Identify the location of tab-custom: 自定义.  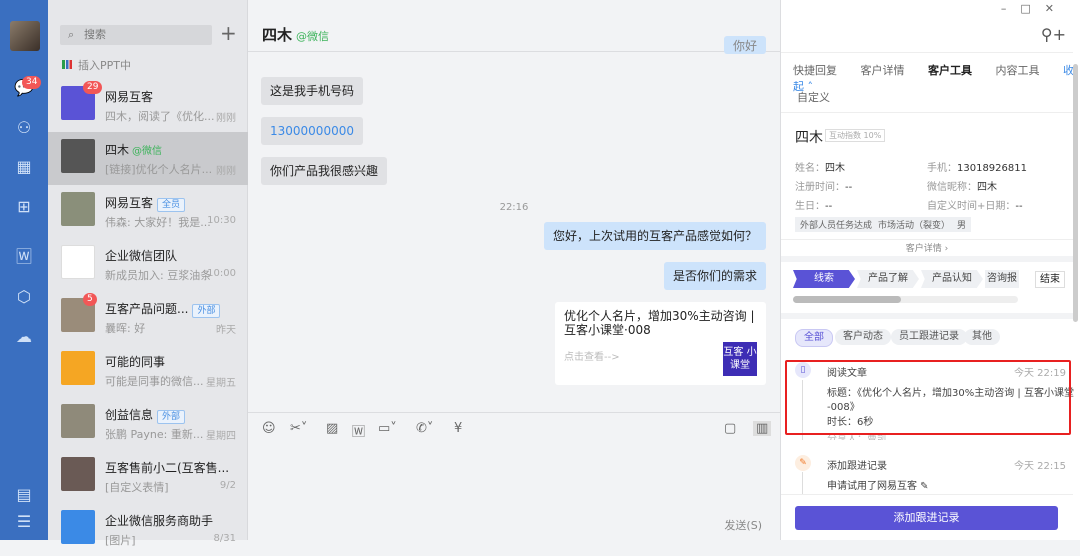
(813, 97).